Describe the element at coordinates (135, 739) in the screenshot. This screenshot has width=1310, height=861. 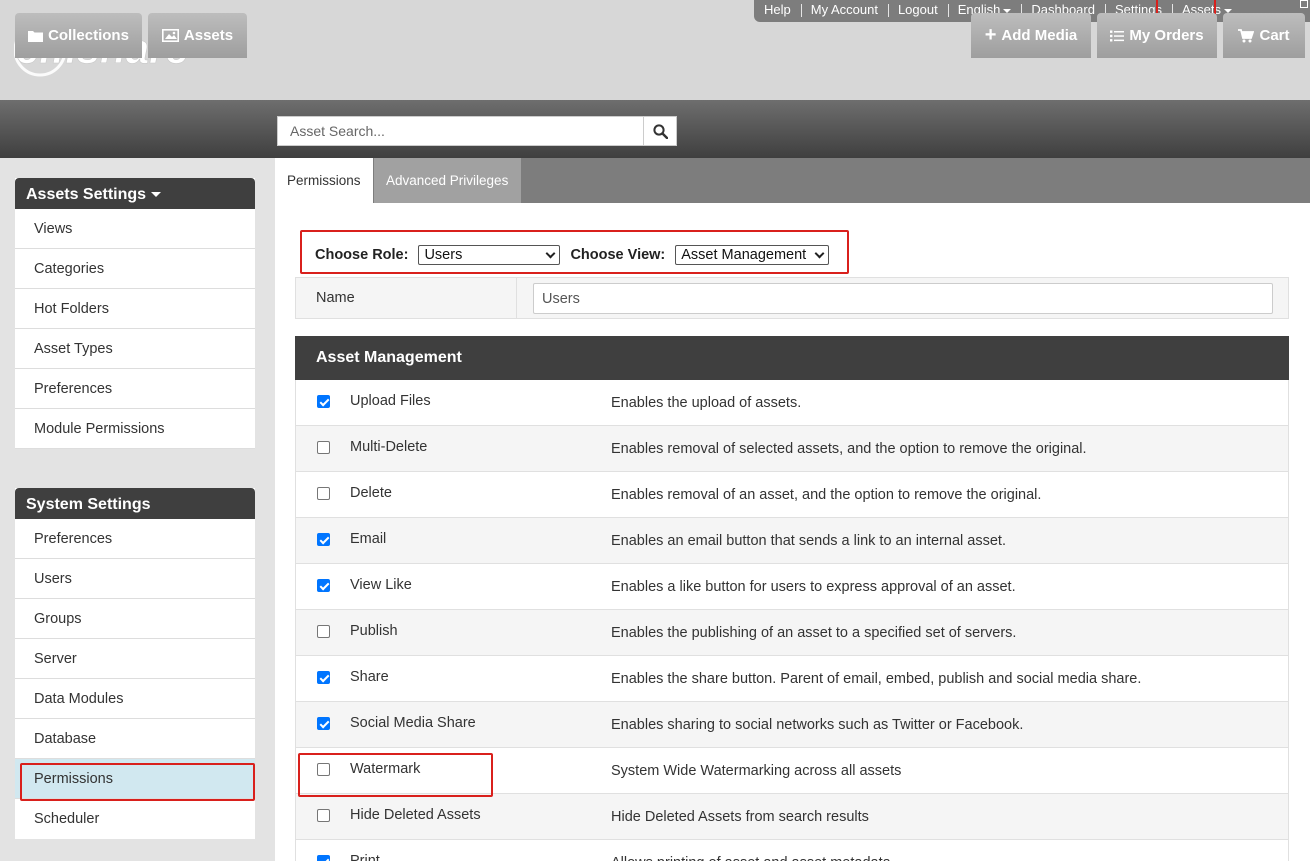
I see `sidebar-item-database: Database` at that location.